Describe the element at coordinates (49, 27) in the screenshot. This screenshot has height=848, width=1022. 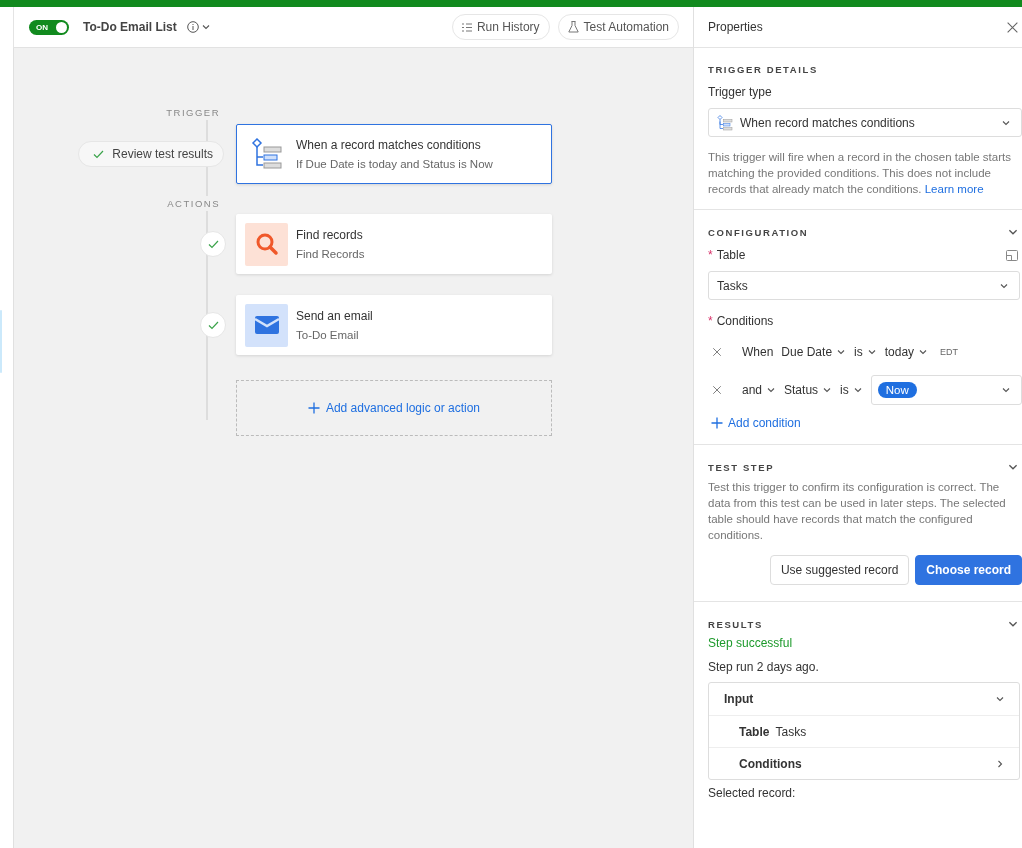
I see `on-toggle: ON` at that location.